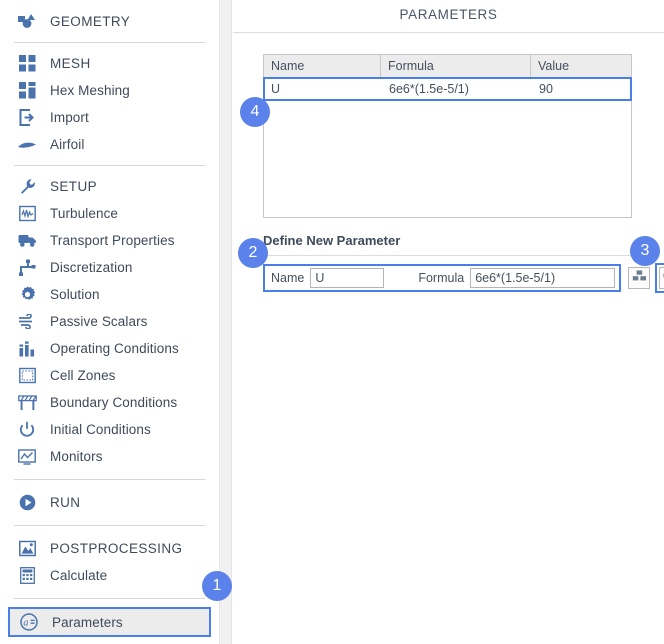 Image resolution: width=664 pixels, height=644 pixels. I want to click on stacked-blocks-icon, so click(639, 278).